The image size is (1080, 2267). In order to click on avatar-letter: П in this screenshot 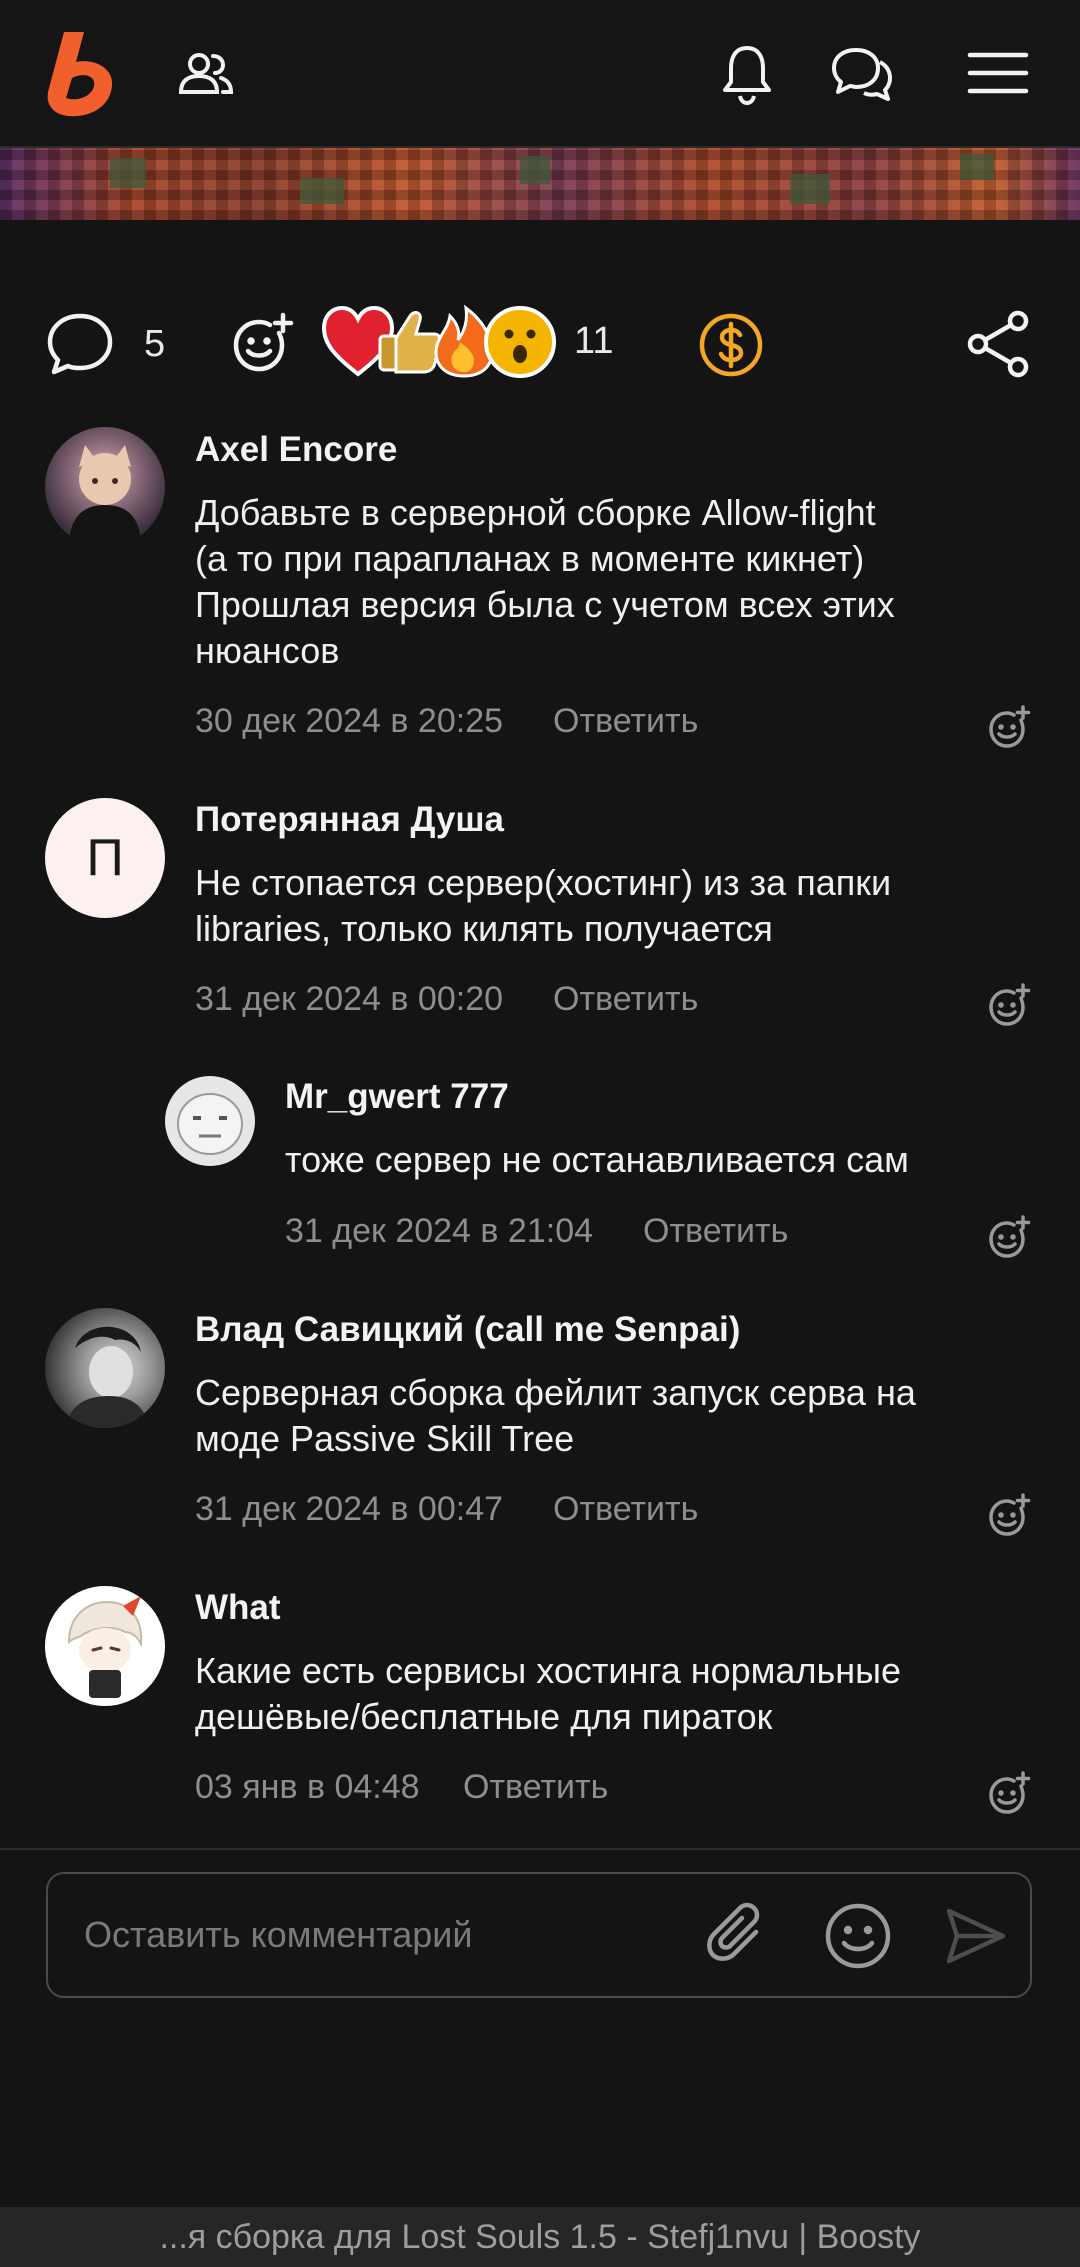, I will do `click(105, 858)`.